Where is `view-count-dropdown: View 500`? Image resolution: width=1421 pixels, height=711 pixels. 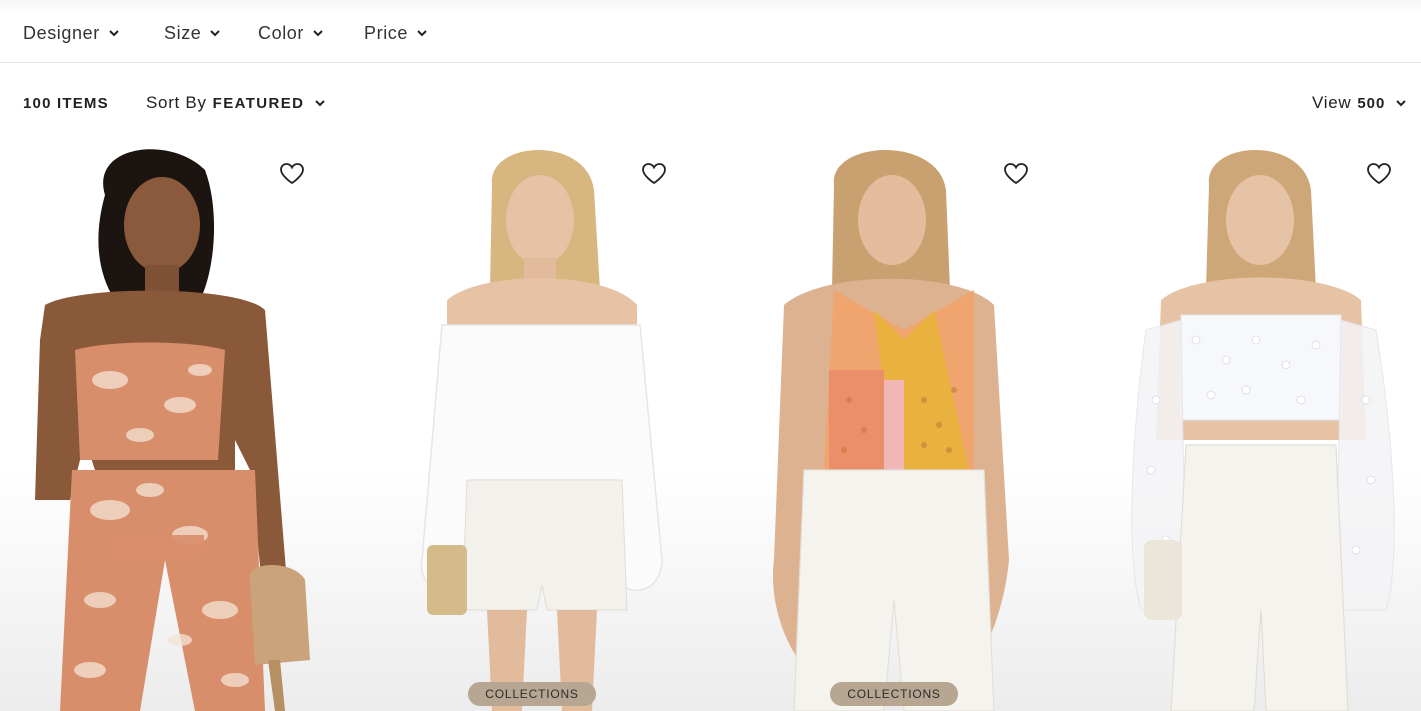 view-count-dropdown: View 500 is located at coordinates (1359, 103).